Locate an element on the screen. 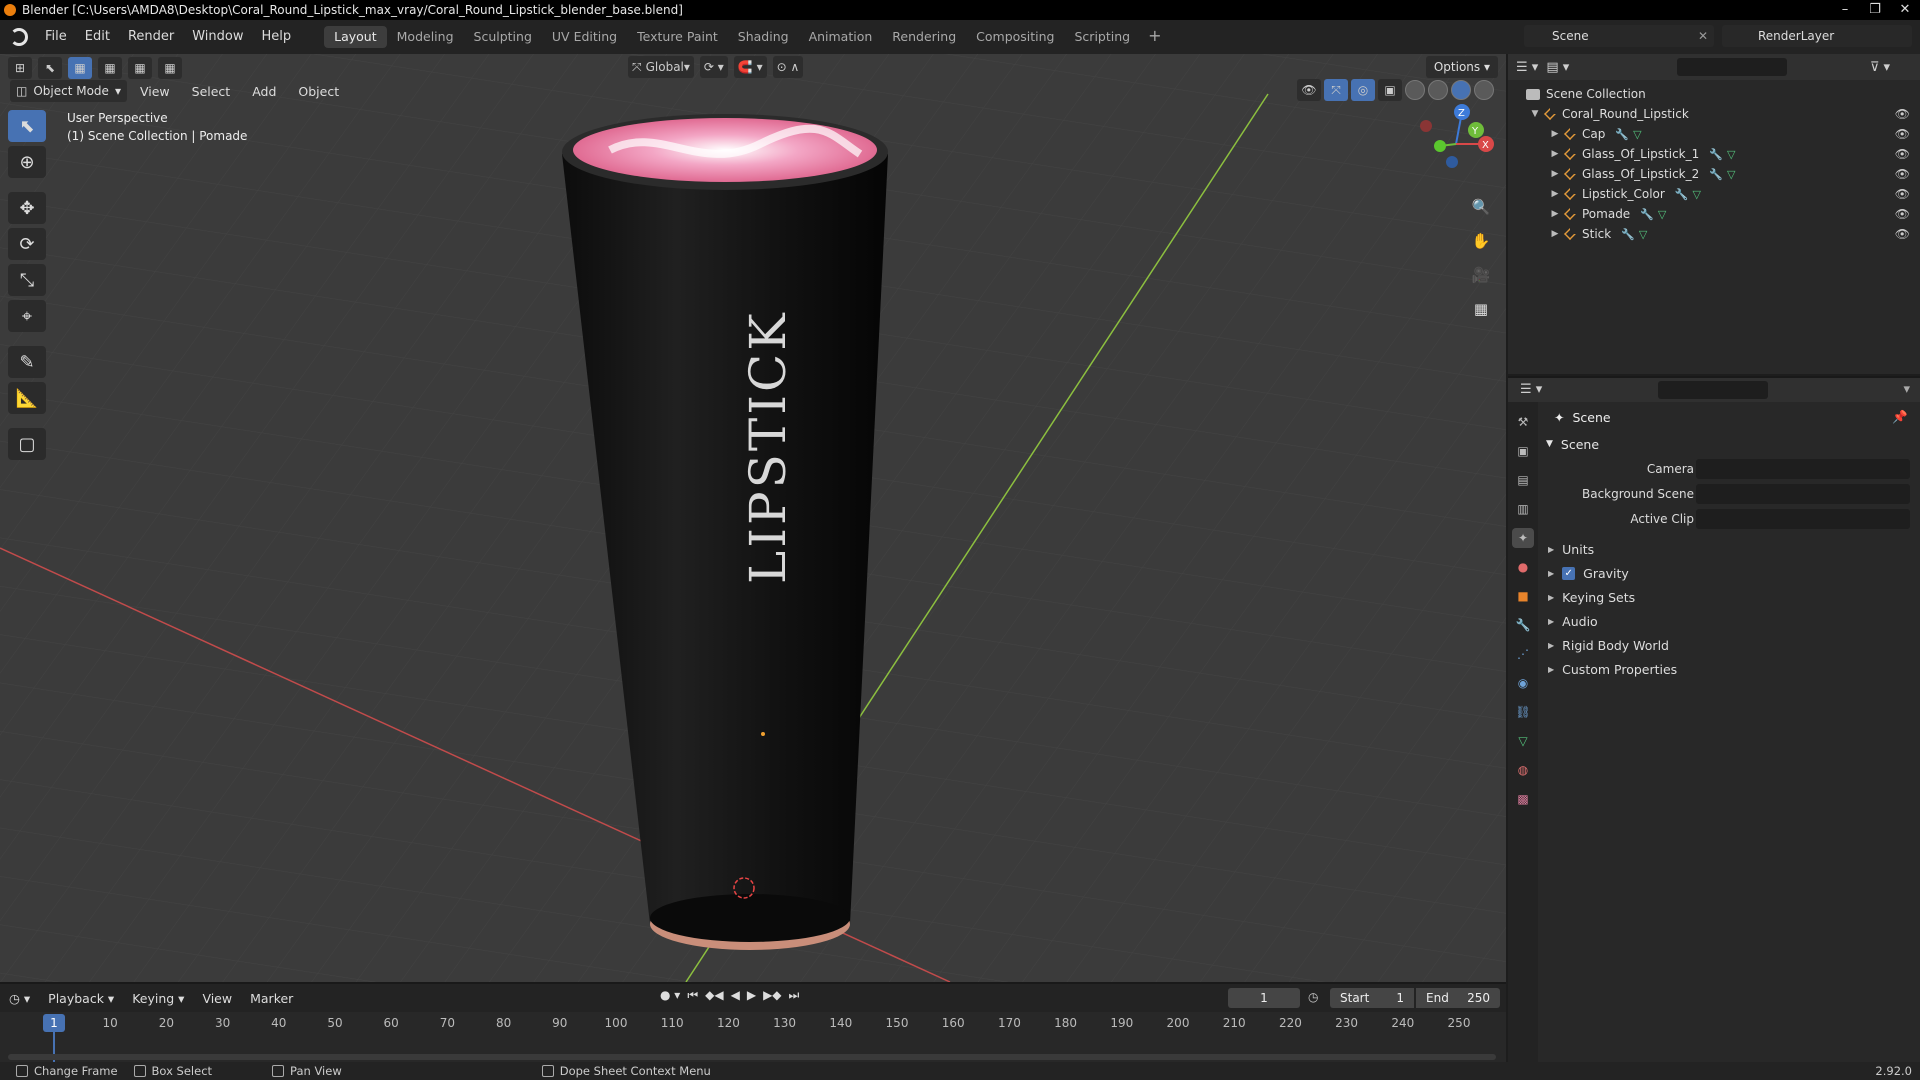  menu-window: Window is located at coordinates (217, 37).